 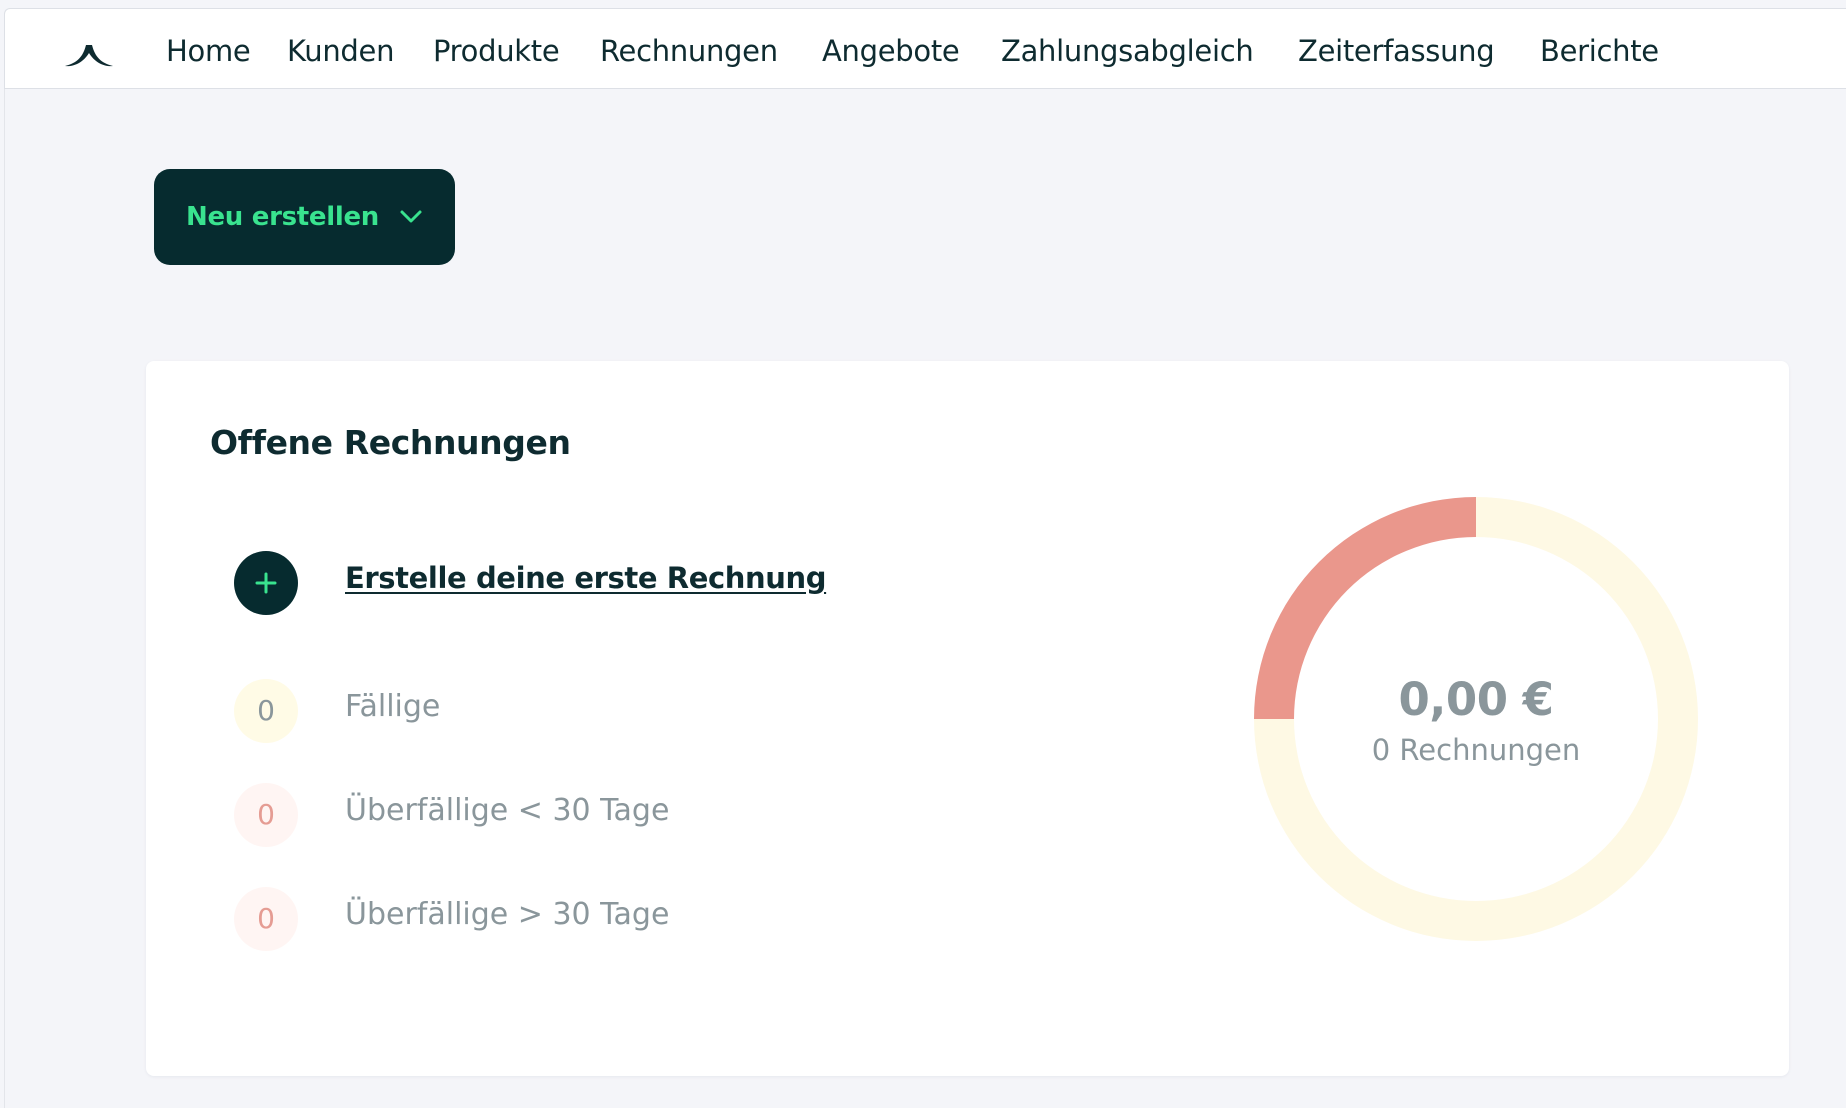 I want to click on nav-item-zeiterfassung: Zeiterfassung, so click(x=1396, y=51).